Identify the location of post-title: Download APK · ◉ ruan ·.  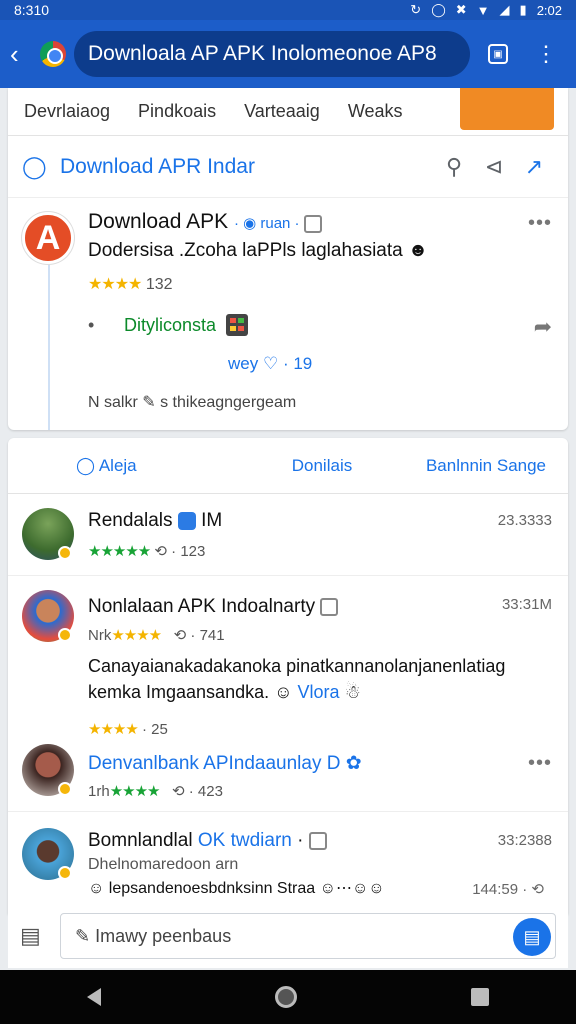
(205, 222).